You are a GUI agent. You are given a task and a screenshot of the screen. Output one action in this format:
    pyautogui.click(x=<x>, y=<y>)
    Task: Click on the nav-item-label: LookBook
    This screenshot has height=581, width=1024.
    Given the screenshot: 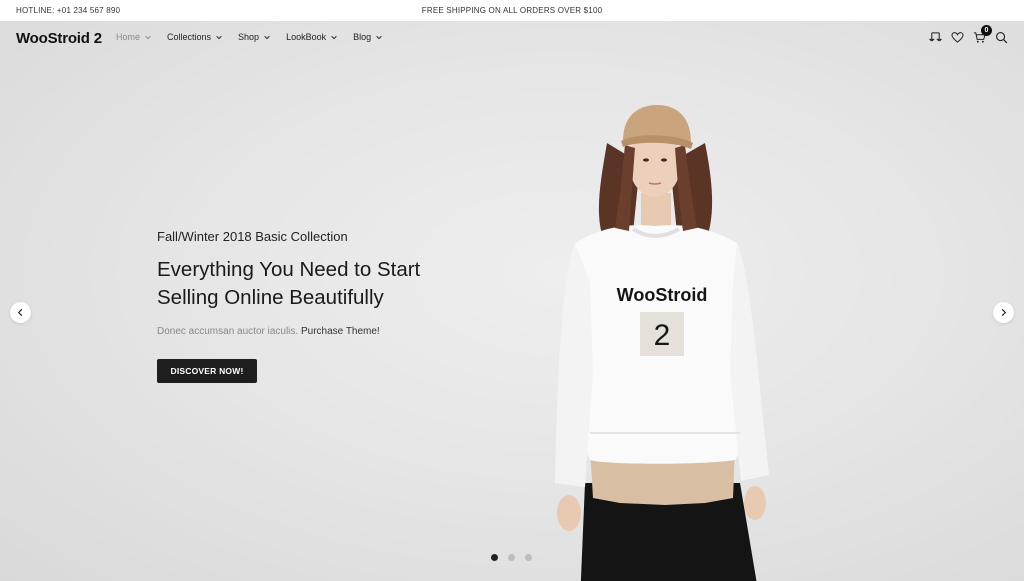 What is the action you would take?
    pyautogui.click(x=306, y=37)
    